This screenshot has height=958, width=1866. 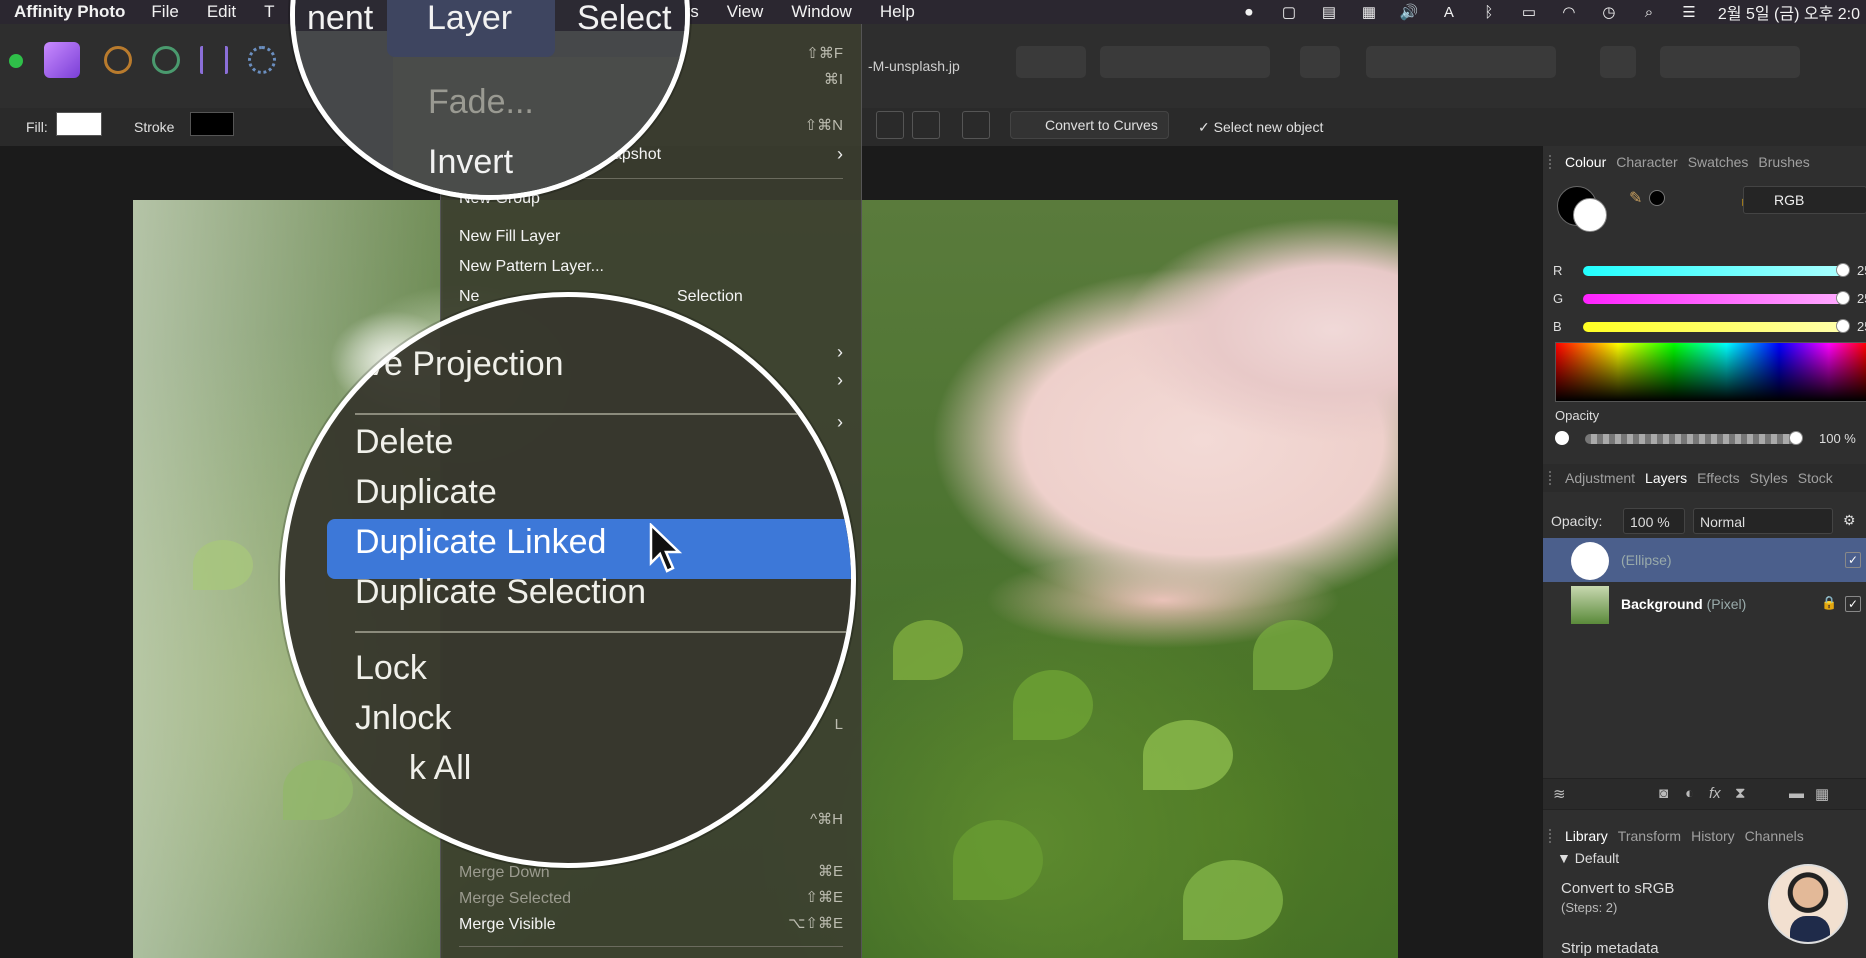 I want to click on colour-opacity-value: 100 %, so click(x=1837, y=438).